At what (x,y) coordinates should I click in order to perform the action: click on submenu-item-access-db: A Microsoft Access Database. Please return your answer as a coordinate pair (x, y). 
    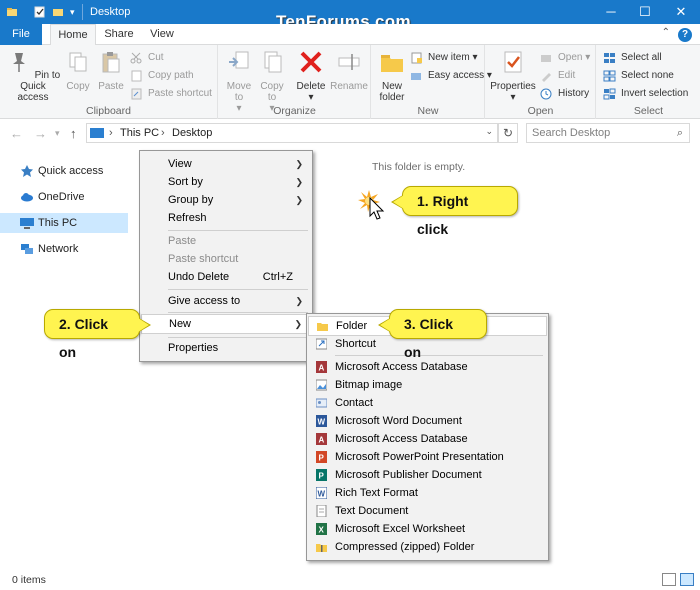
    Looking at the image, I should click on (427, 367).